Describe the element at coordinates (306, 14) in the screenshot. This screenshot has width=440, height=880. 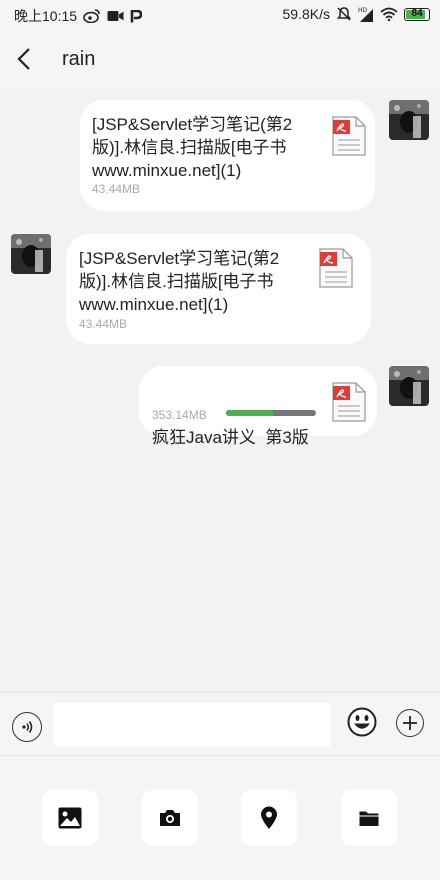
I see `network-speed: 59.8K/s` at that location.